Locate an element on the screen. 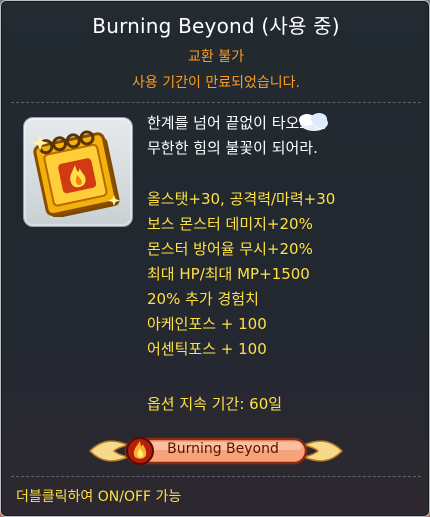 The image size is (430, 517). stat-line: 최대 HP/최대 MP+1500 is located at coordinates (228, 274).